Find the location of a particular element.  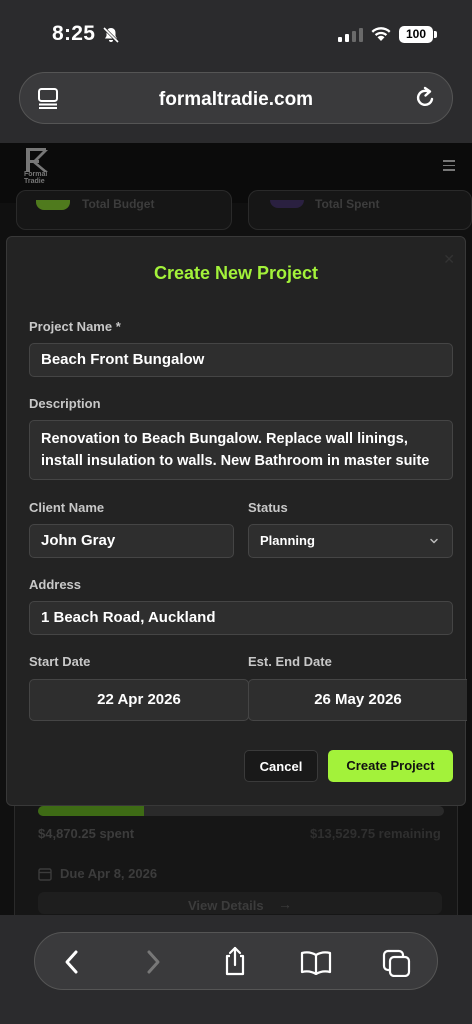

address-label: Address is located at coordinates (55, 584).